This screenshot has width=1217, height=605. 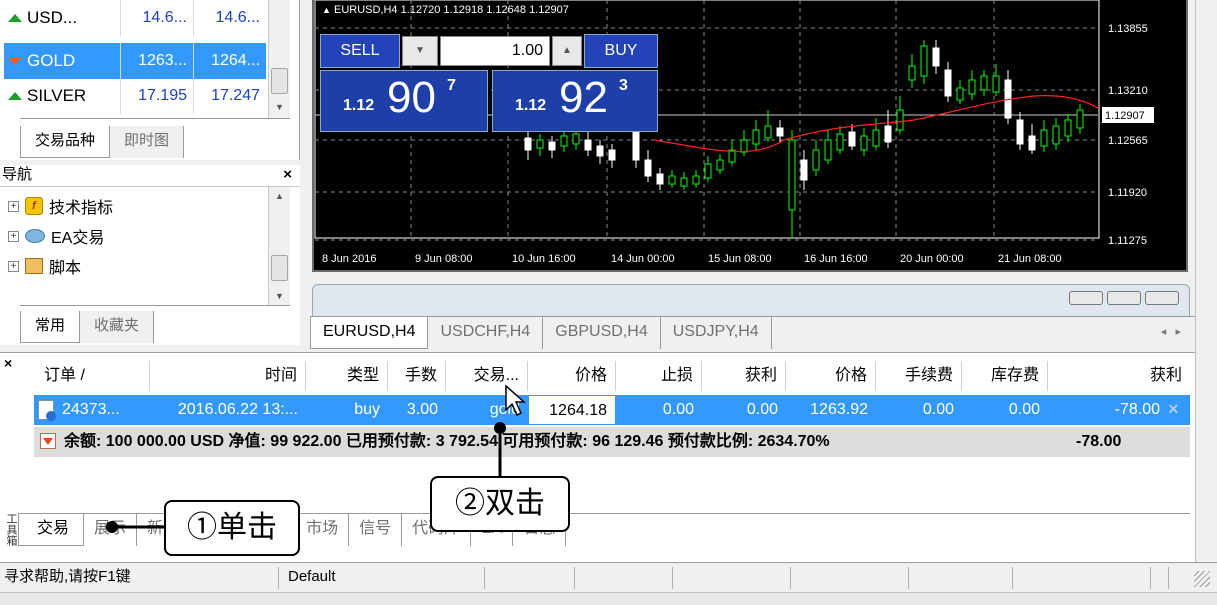 What do you see at coordinates (500, 504) in the screenshot?
I see `callout-double-click: ②双击` at bounding box center [500, 504].